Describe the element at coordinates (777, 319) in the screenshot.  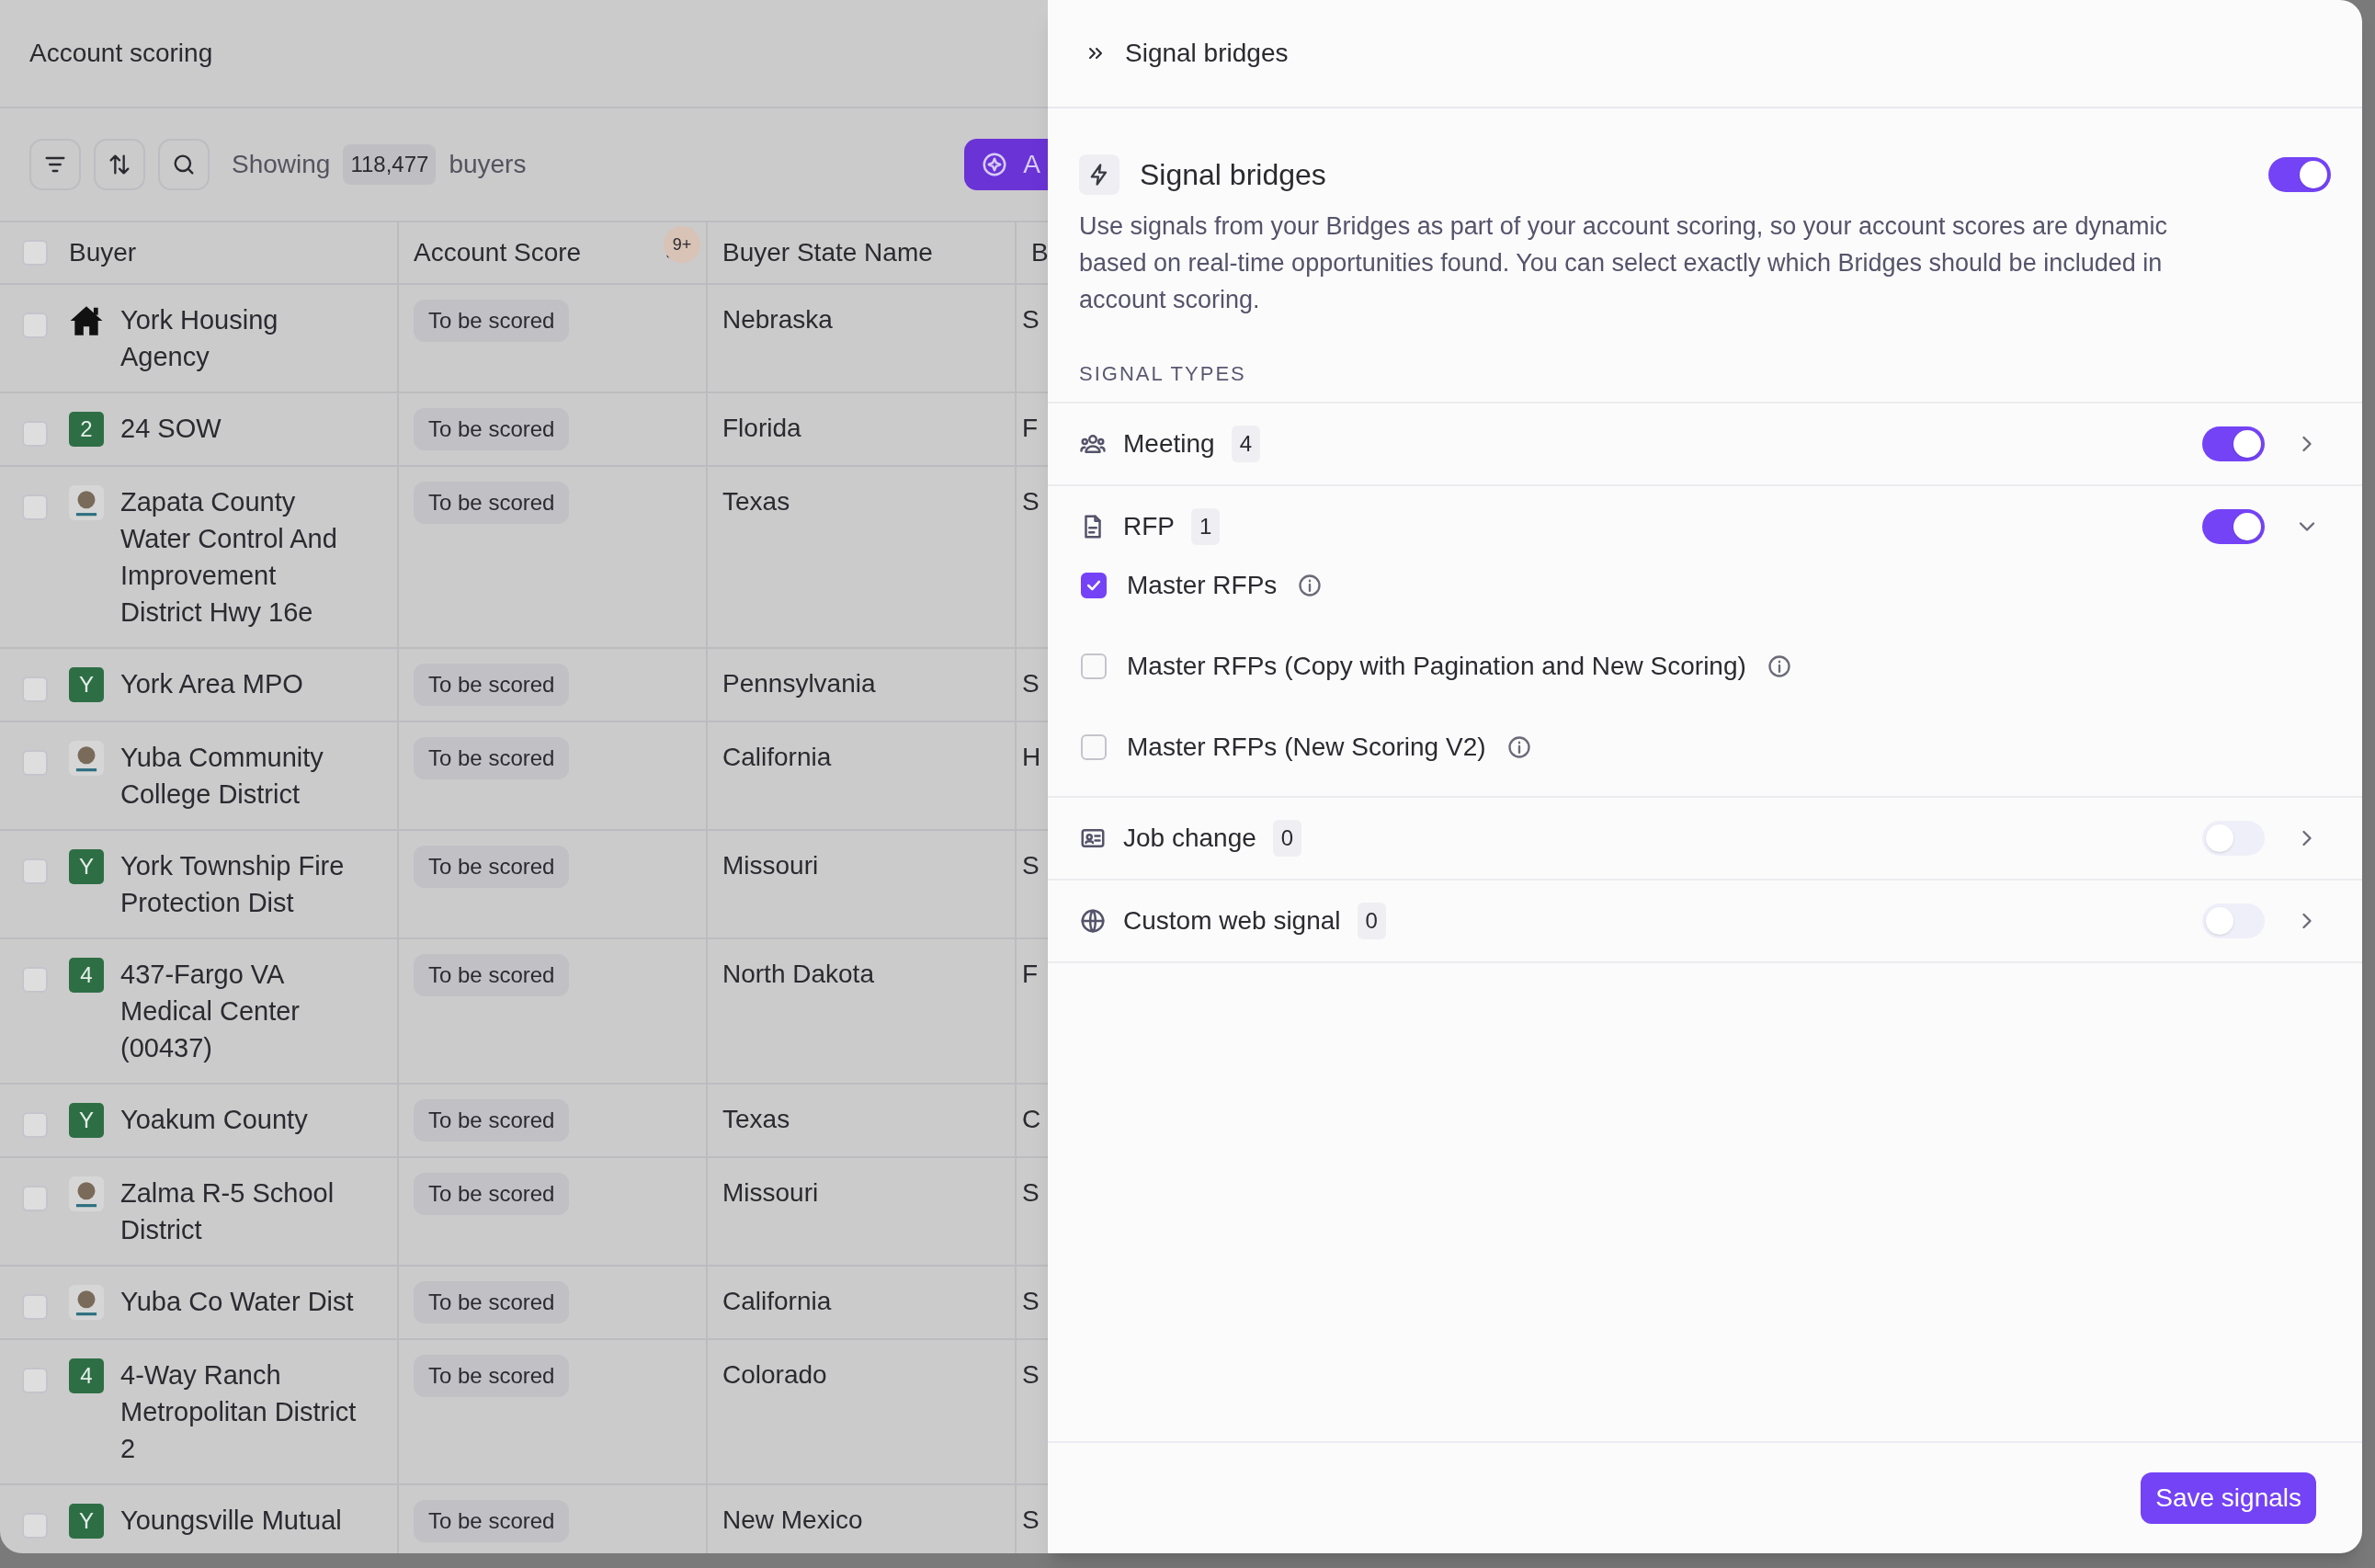
I see `table-cell: Nebraska` at that location.